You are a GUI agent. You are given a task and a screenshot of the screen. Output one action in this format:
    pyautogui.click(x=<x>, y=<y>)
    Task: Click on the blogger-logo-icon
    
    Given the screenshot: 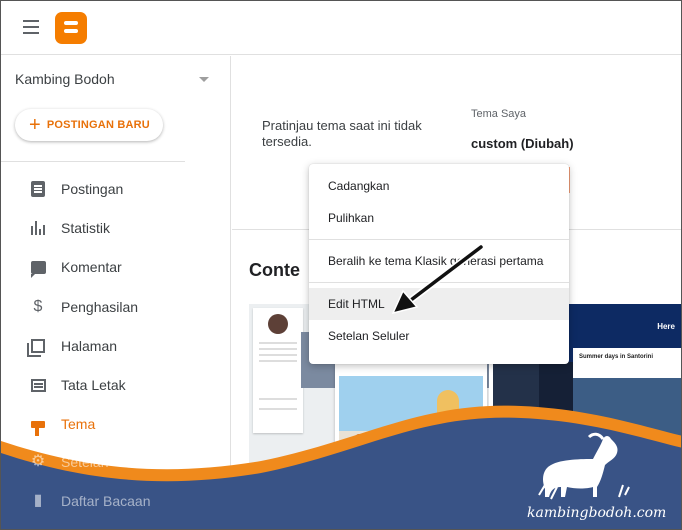 What is the action you would take?
    pyautogui.click(x=71, y=28)
    